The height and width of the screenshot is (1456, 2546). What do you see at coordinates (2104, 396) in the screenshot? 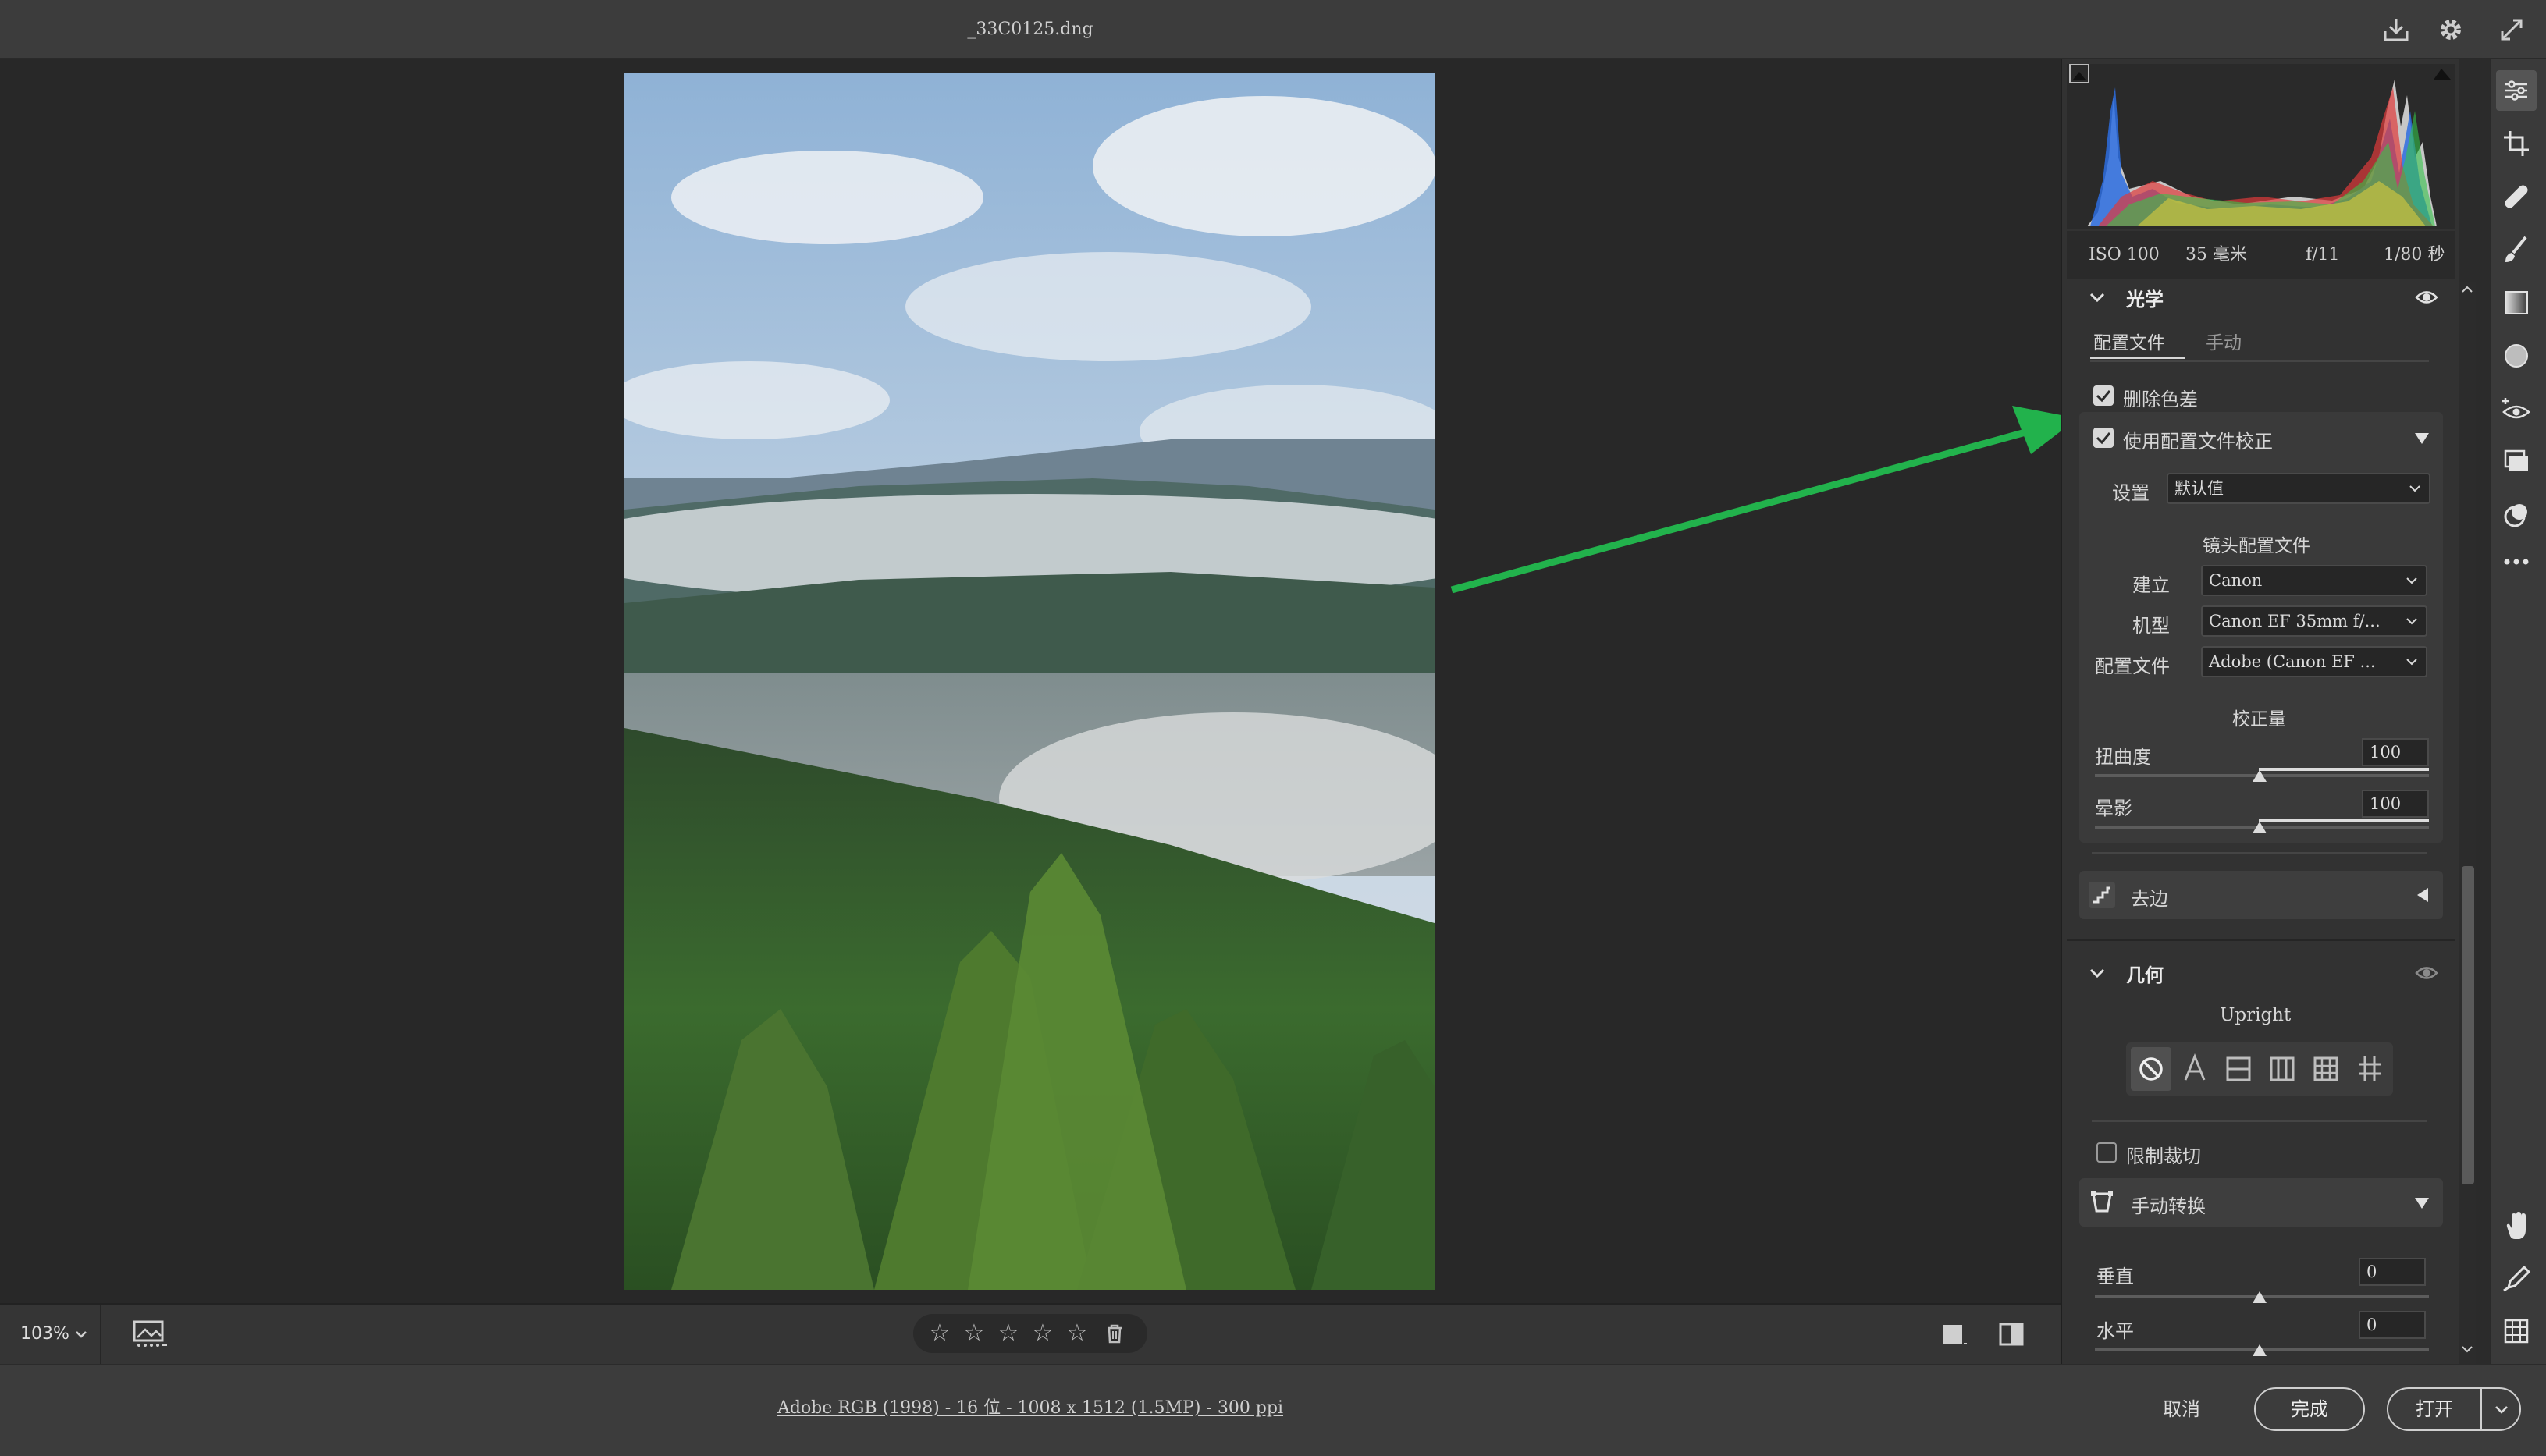
I see `remove-ca-checkbox` at bounding box center [2104, 396].